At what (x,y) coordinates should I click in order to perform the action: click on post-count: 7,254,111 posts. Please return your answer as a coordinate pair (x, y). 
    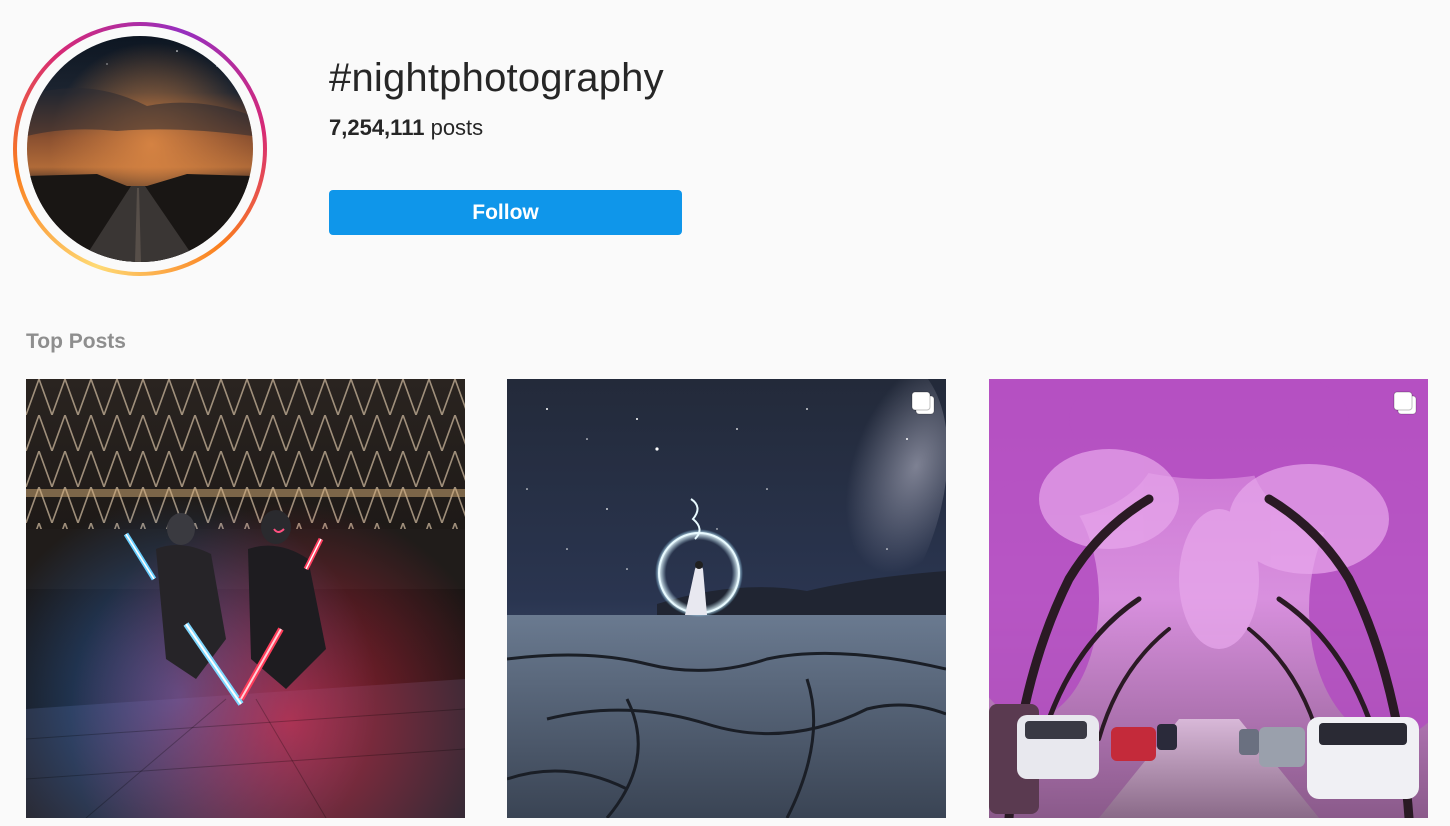
    Looking at the image, I should click on (406, 128).